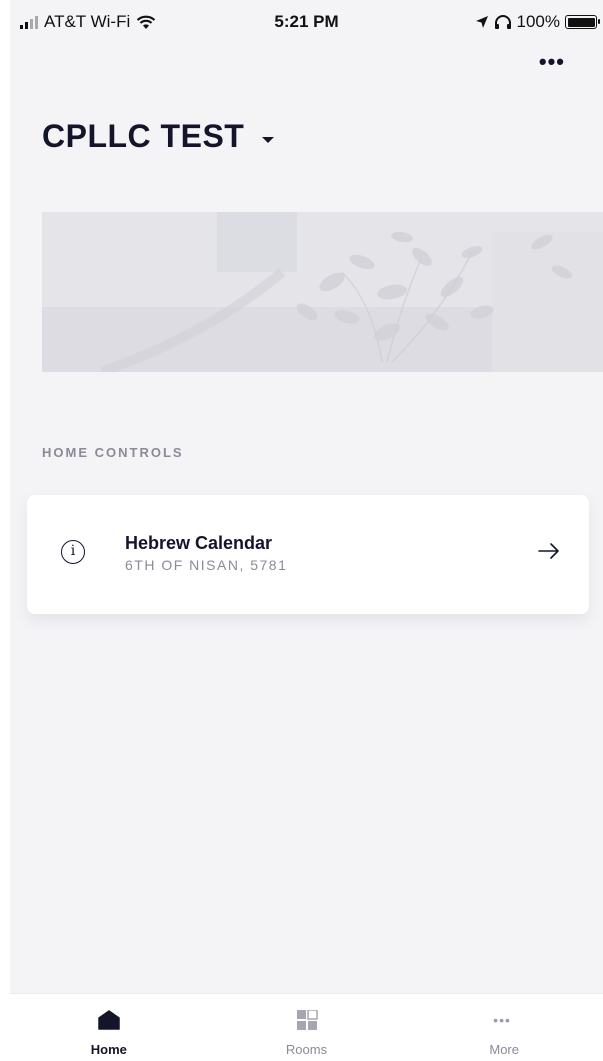  What do you see at coordinates (582, 22) in the screenshot?
I see `battery-icon` at bounding box center [582, 22].